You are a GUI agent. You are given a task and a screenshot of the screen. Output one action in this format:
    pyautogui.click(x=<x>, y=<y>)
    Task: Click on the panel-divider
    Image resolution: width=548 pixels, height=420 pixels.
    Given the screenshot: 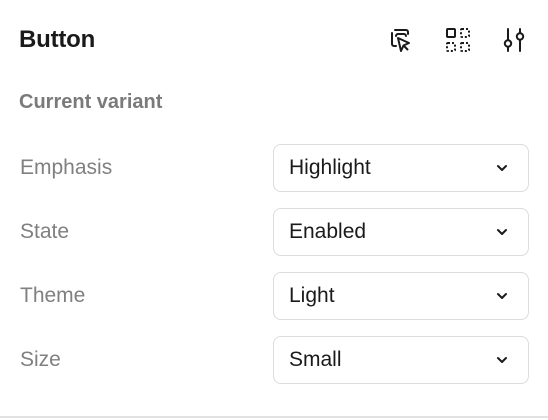 What is the action you would take?
    pyautogui.click(x=274, y=417)
    